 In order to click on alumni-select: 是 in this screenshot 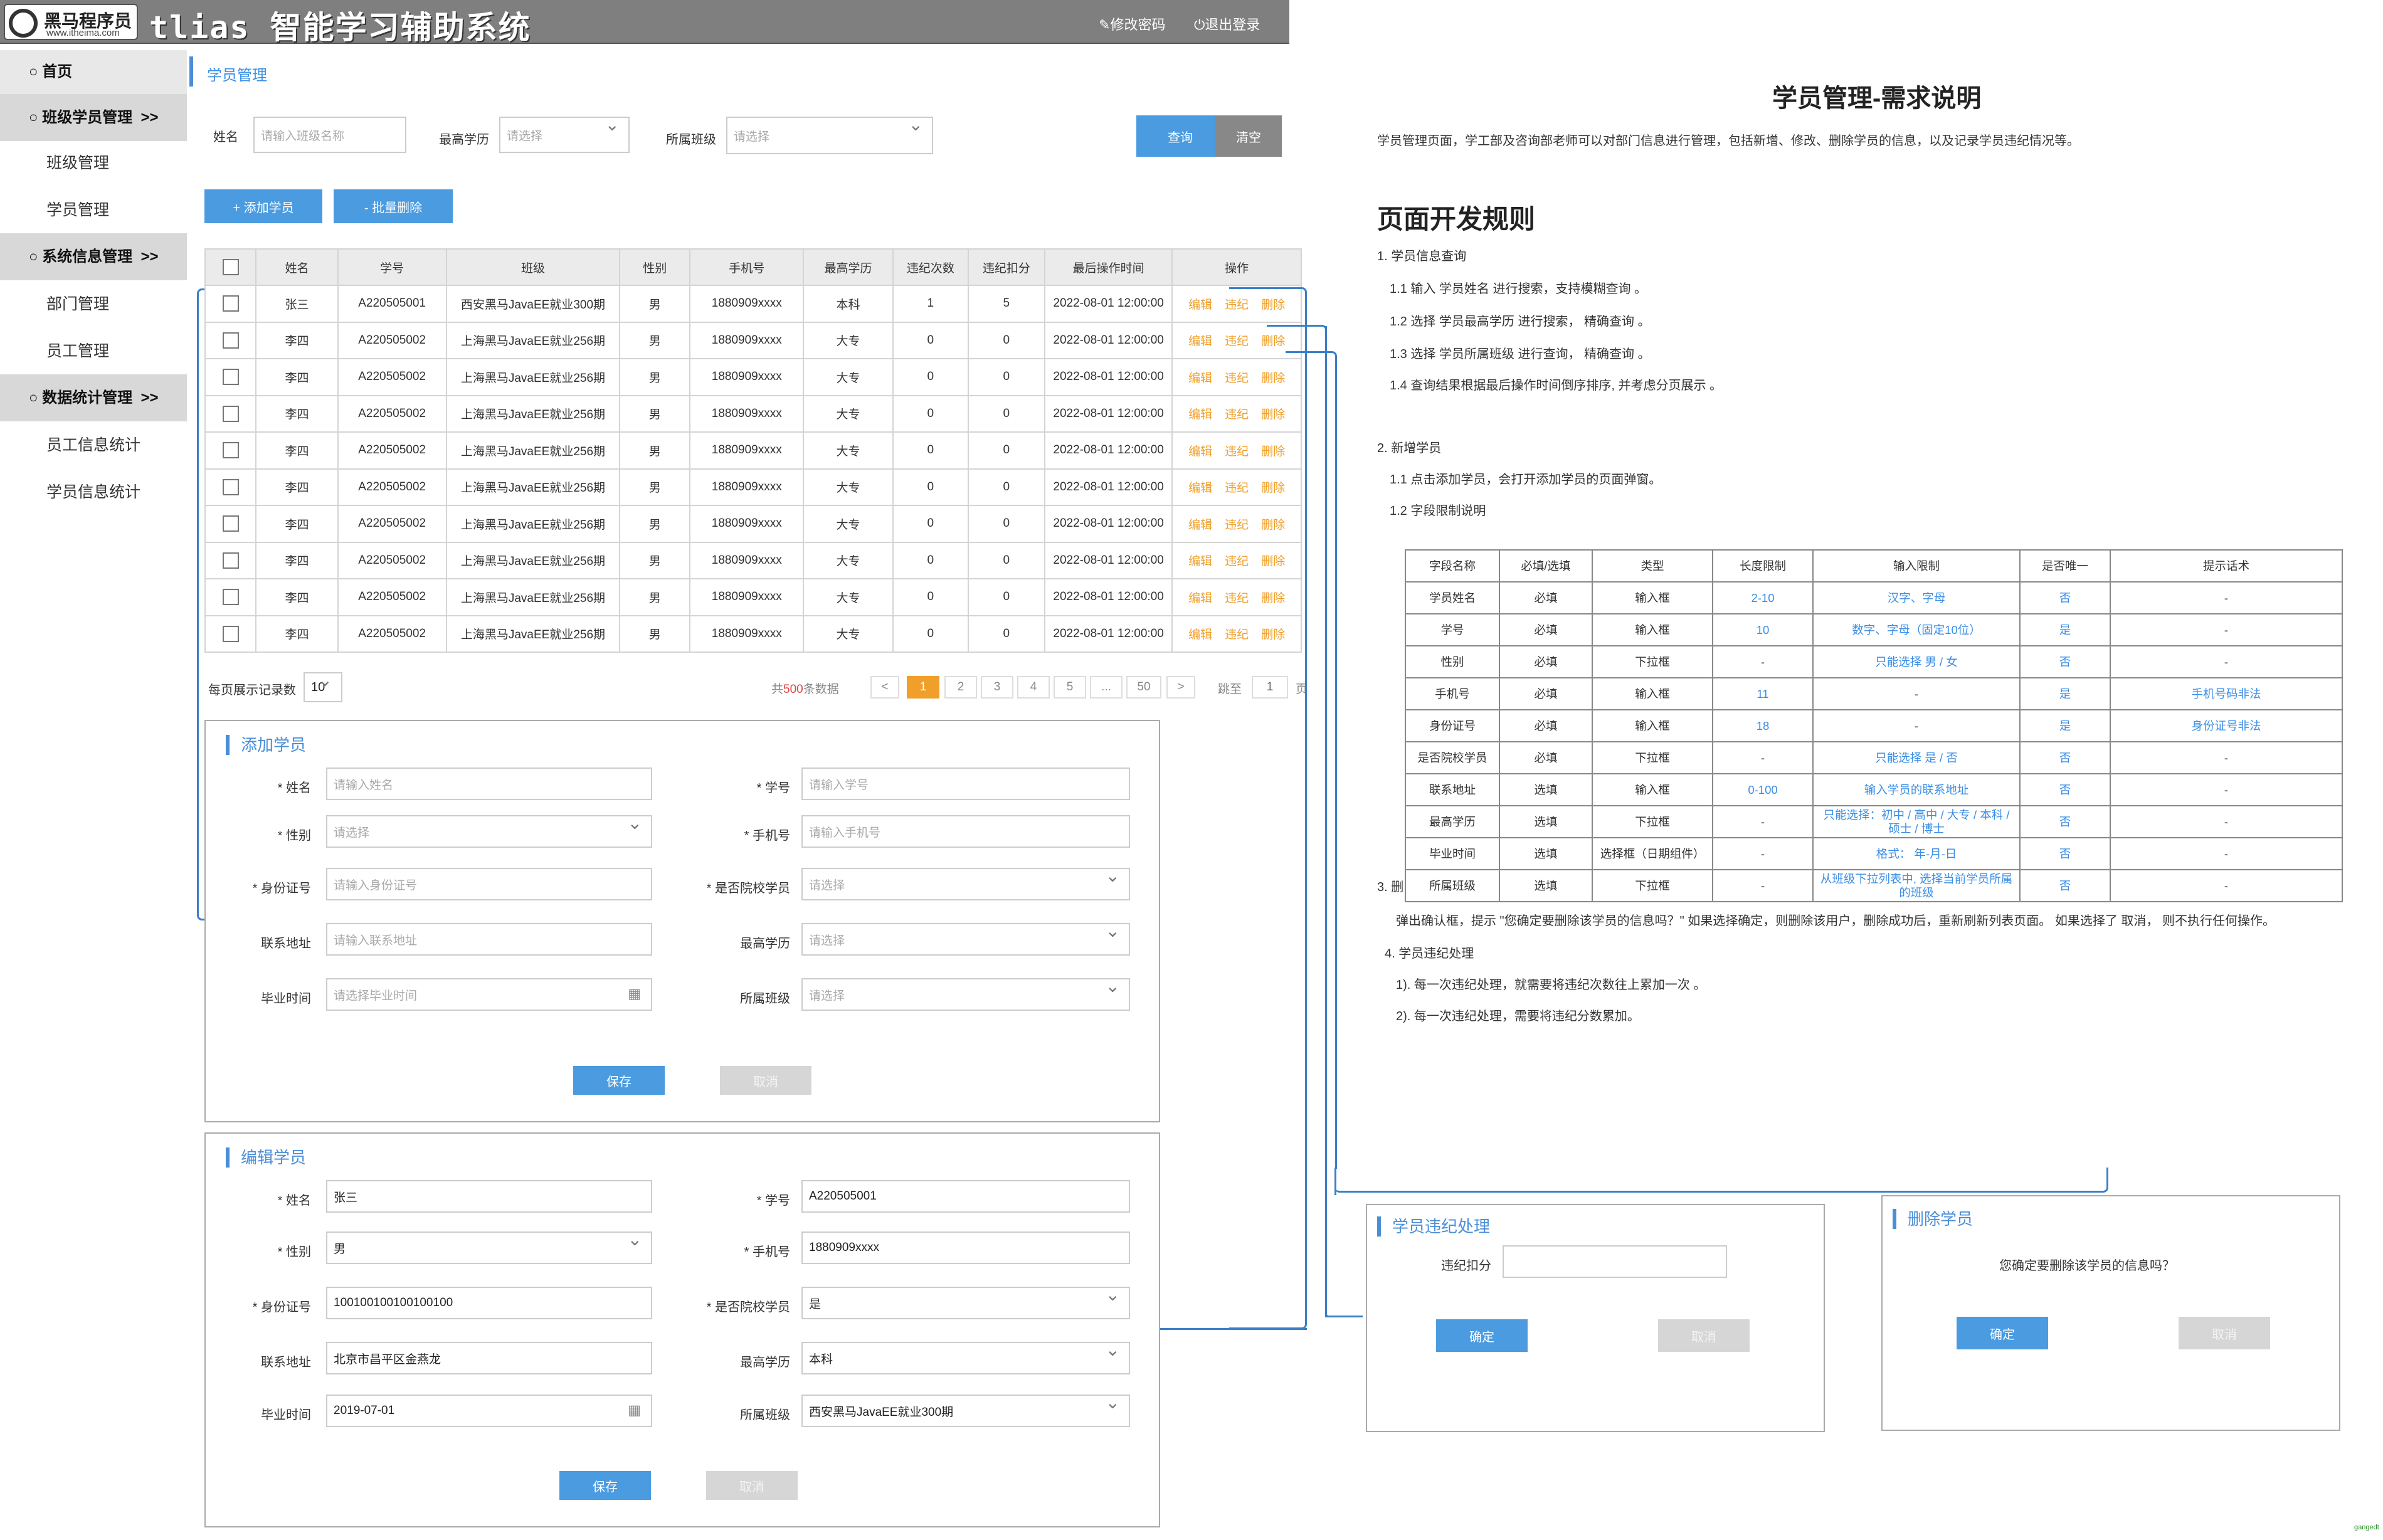, I will do `click(965, 1301)`.